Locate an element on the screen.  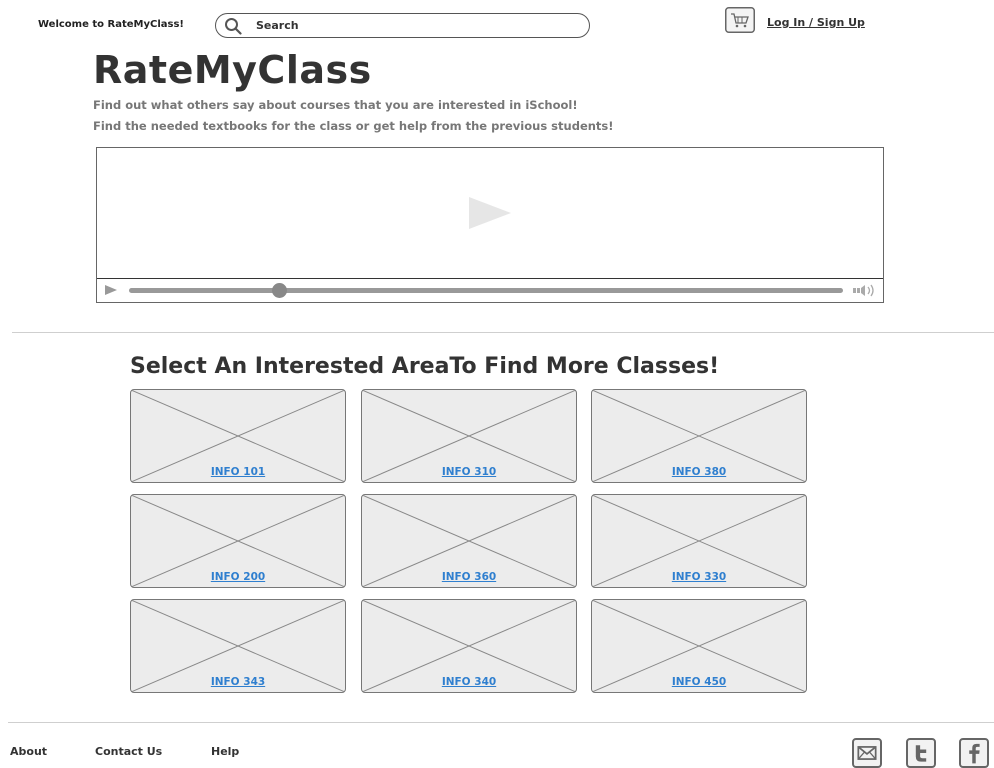
search-placeholder: Search is located at coordinates (277, 25).